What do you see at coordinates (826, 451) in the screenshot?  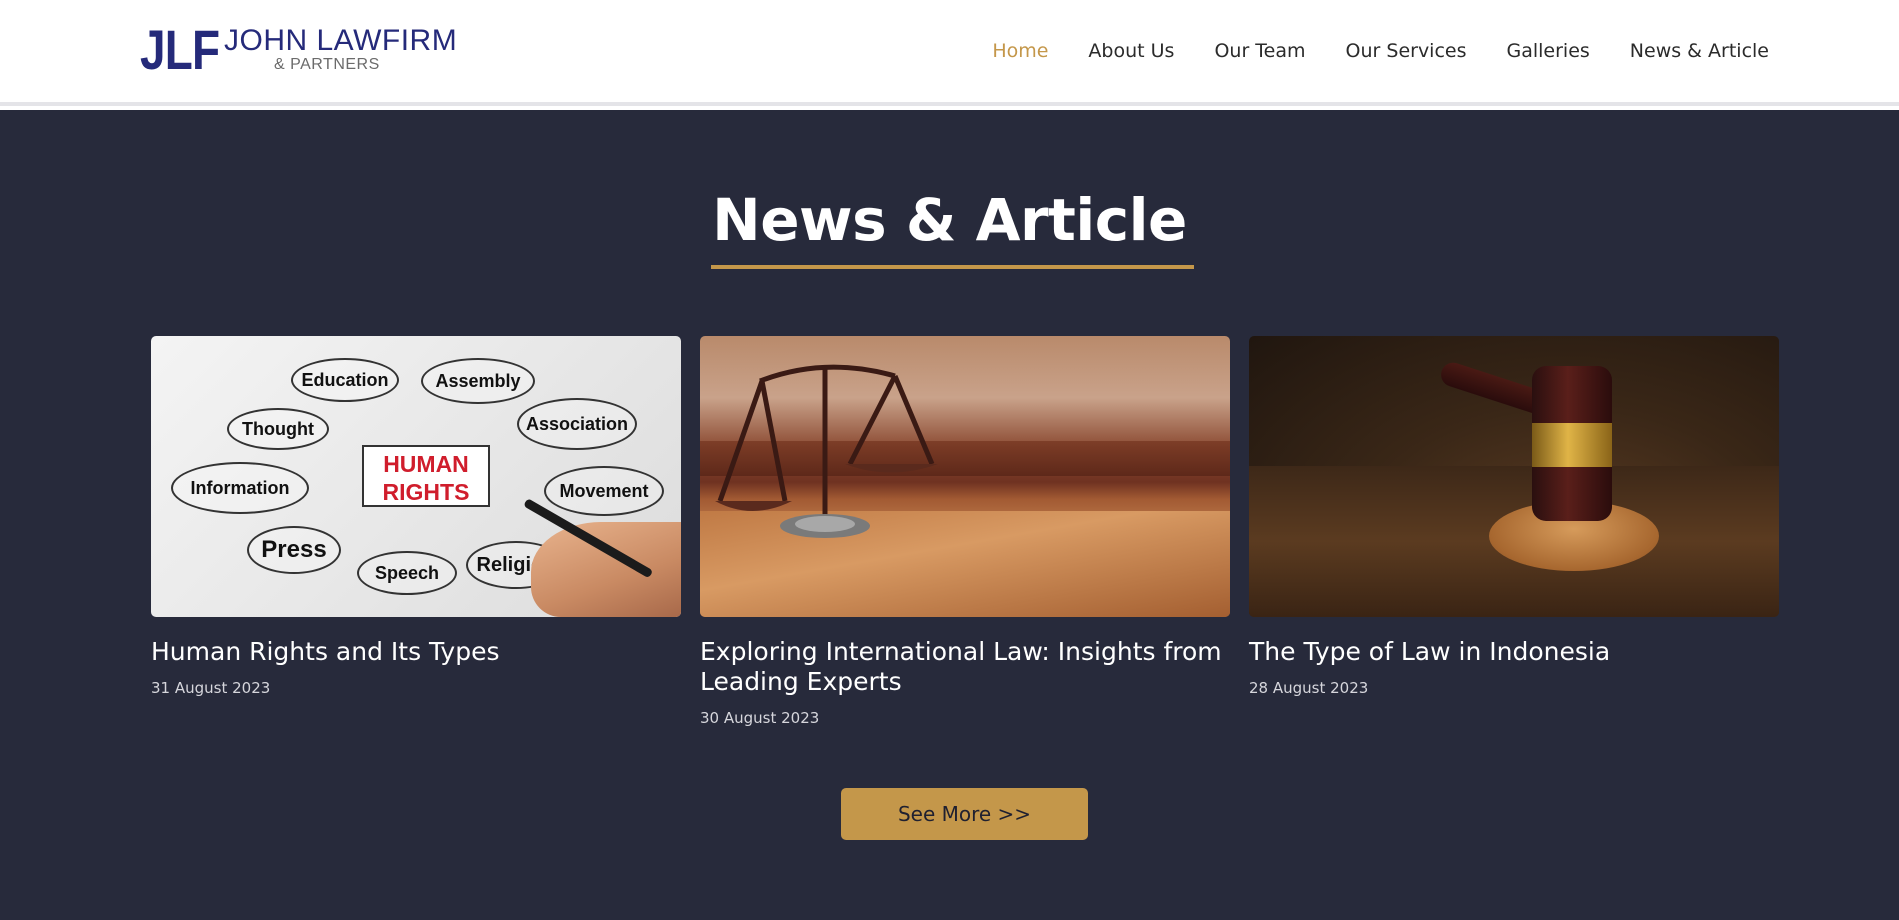 I see `scales-icon` at bounding box center [826, 451].